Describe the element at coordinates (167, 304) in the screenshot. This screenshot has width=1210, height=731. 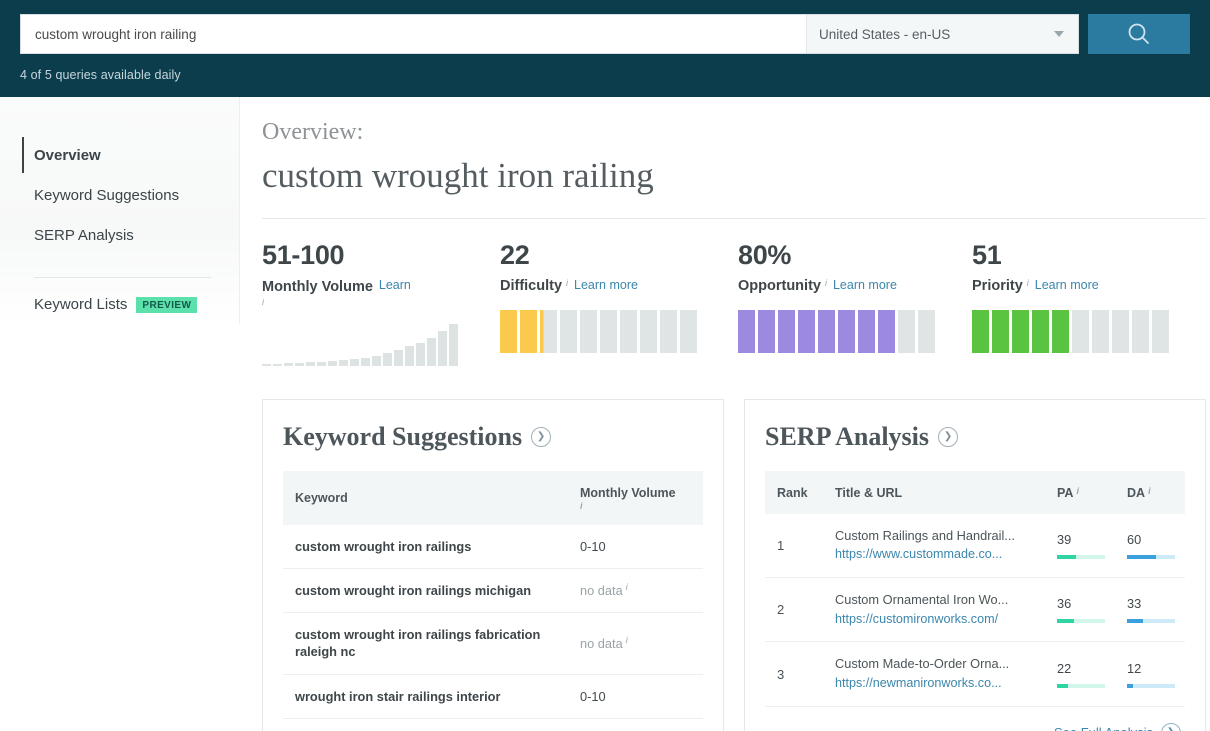
I see `preview-badge: PREVIEW` at that location.